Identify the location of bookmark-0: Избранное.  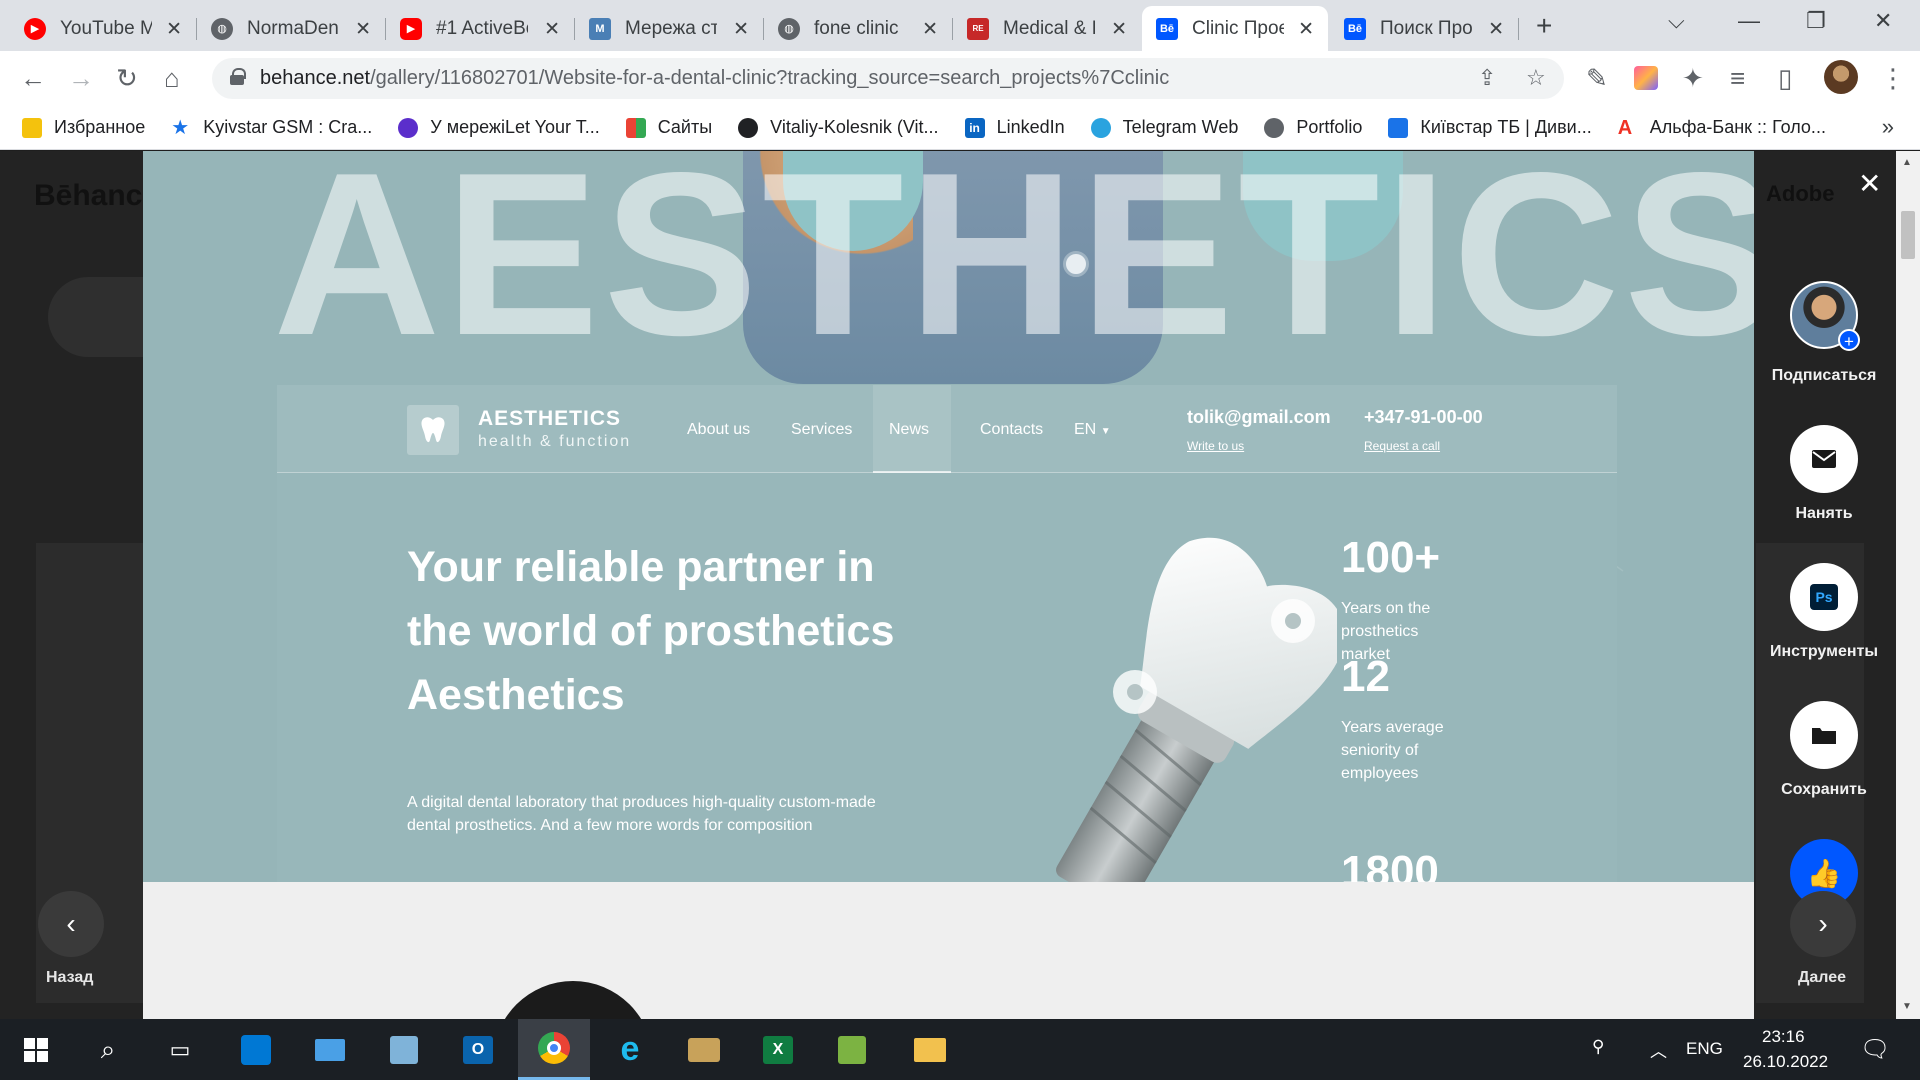
(83, 127).